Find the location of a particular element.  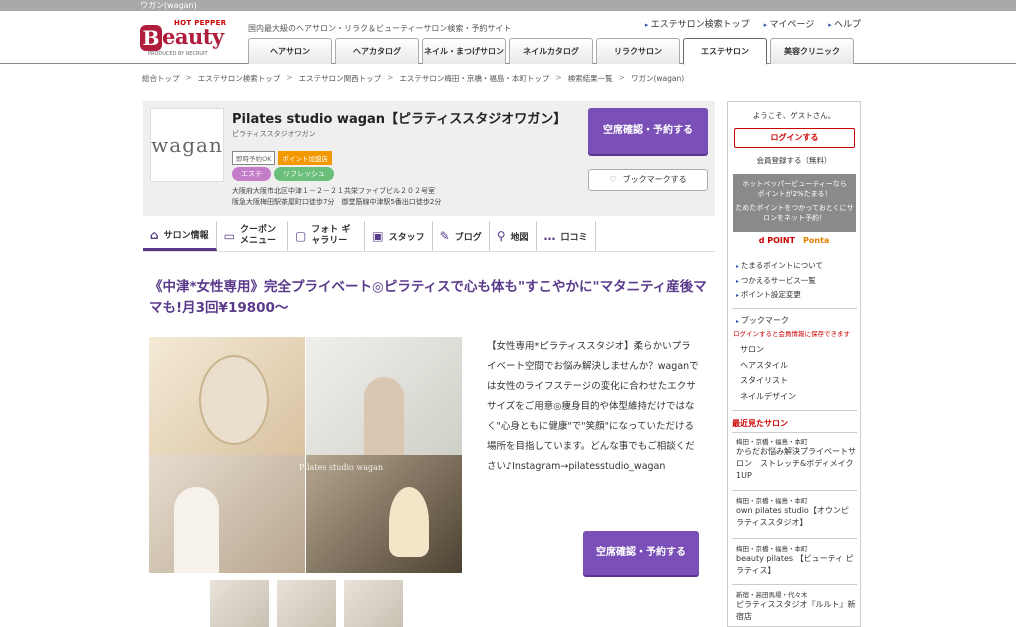

recent-salons-heading: 最近見たサロン is located at coordinates (760, 423).